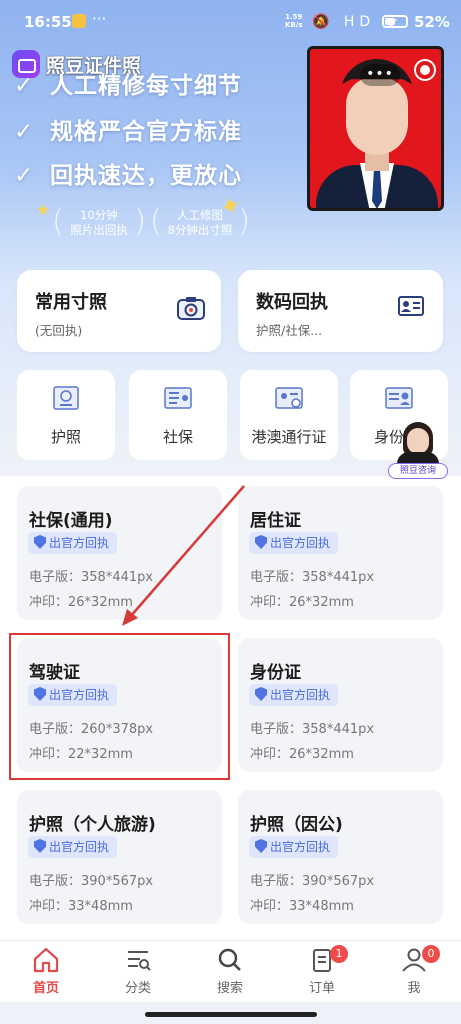  Describe the element at coordinates (138, 971) in the screenshot. I see `tab-category: 分类` at that location.